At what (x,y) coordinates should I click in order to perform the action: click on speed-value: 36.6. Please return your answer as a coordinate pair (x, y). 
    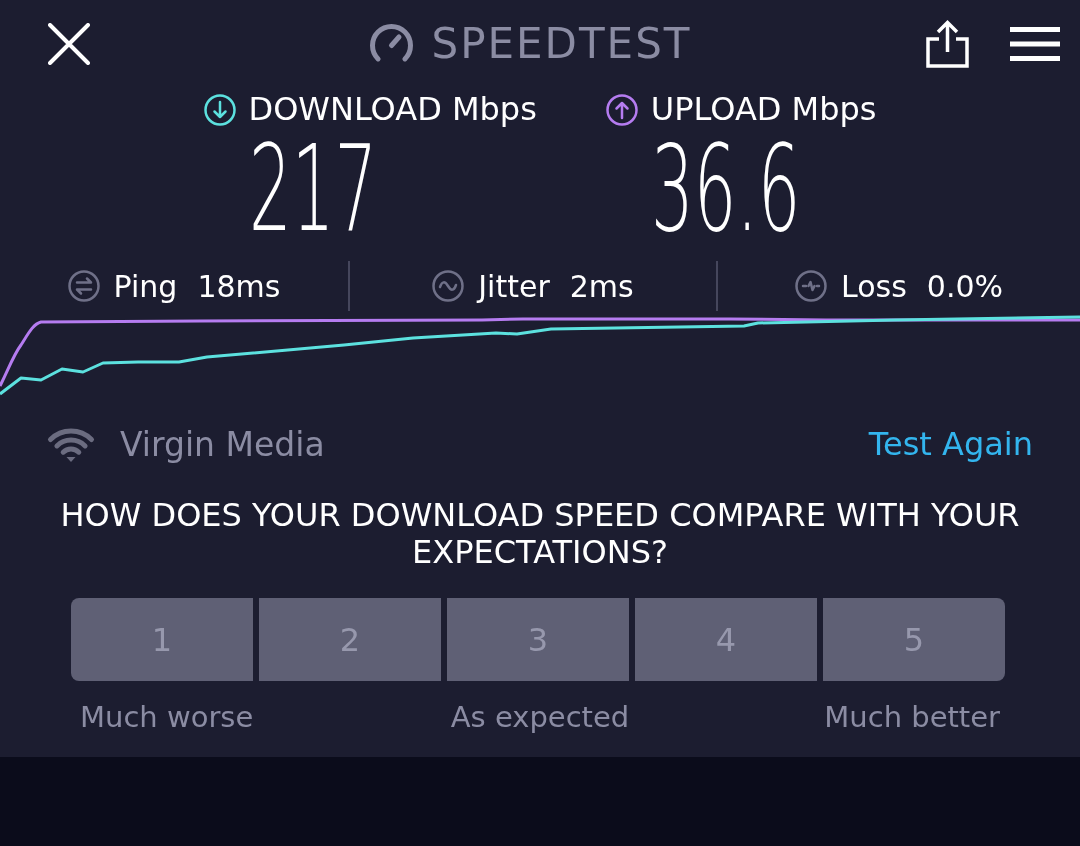
    Looking at the image, I should click on (725, 189).